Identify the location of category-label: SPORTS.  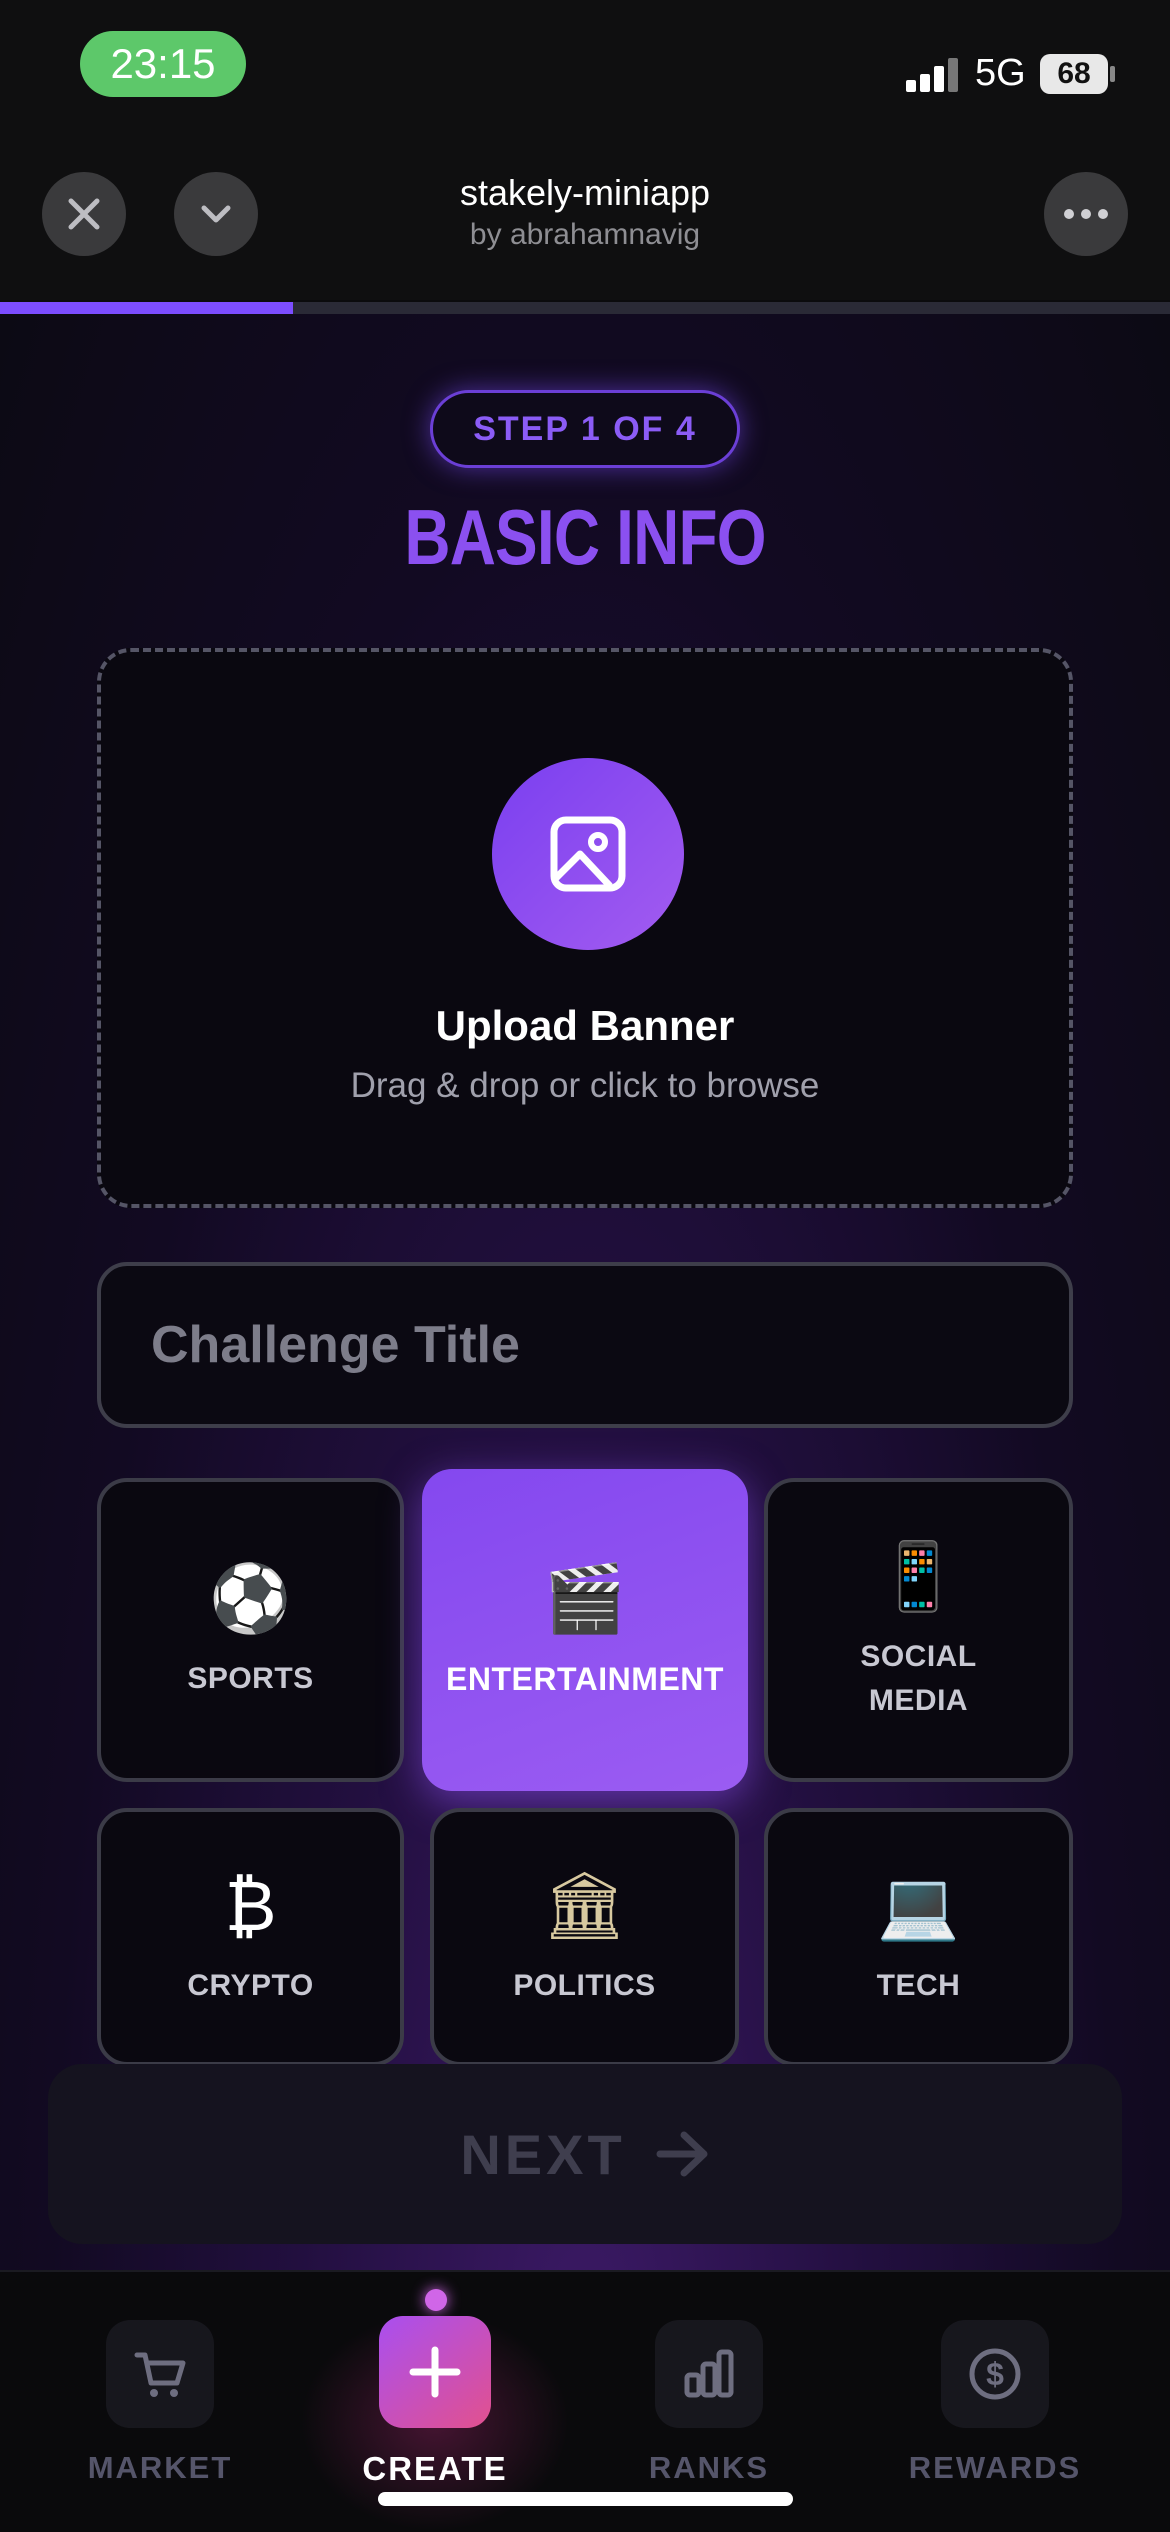
(250, 1678).